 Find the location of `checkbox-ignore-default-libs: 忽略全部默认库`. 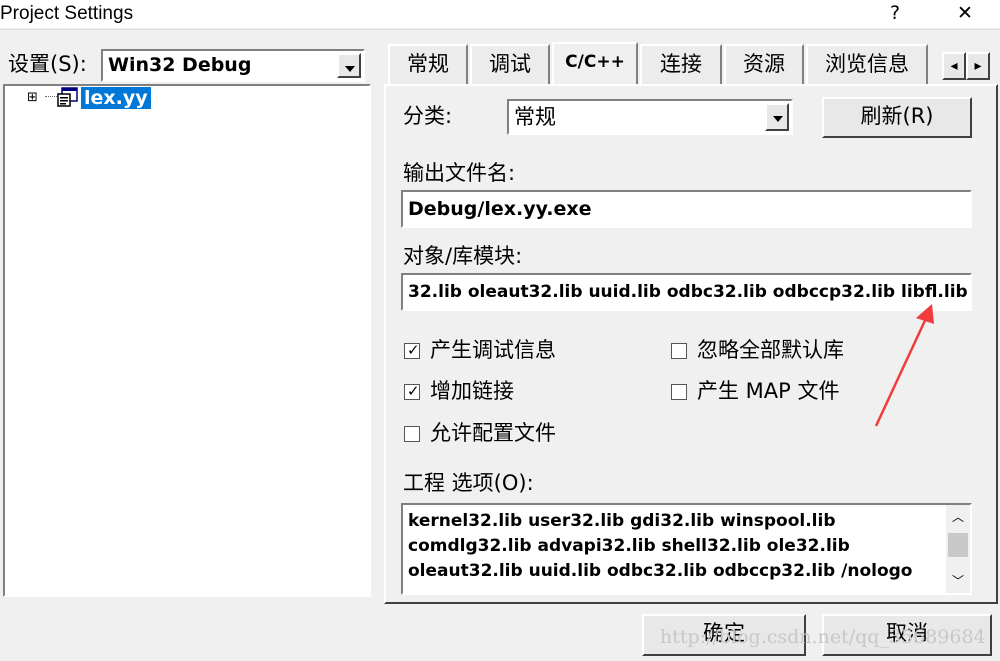

checkbox-ignore-default-libs: 忽略全部默认库 is located at coordinates (780, 351).